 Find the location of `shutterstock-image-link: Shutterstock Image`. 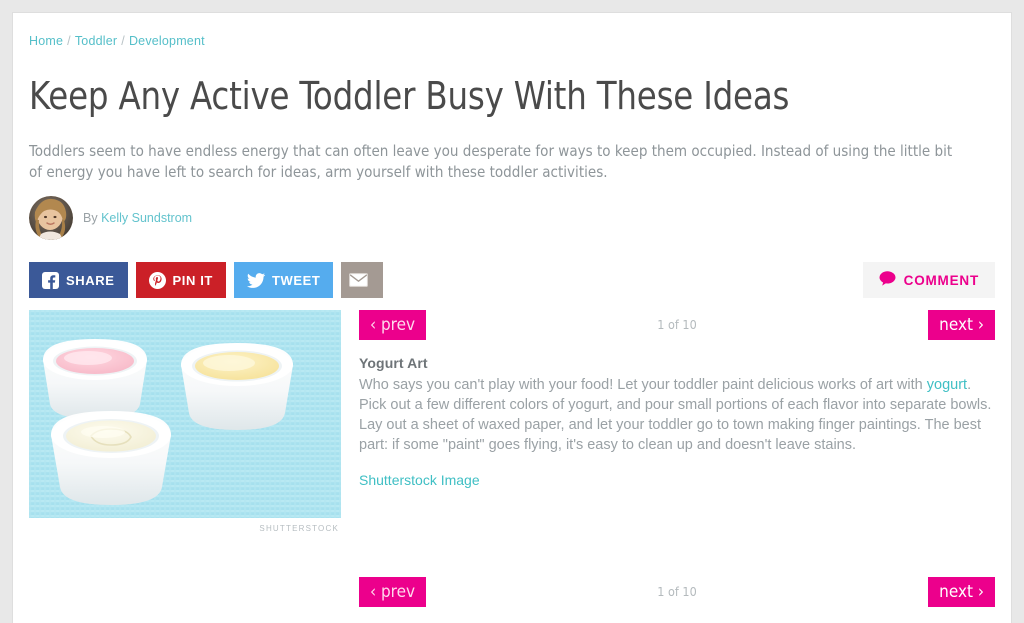

shutterstock-image-link: Shutterstock Image is located at coordinates (419, 480).